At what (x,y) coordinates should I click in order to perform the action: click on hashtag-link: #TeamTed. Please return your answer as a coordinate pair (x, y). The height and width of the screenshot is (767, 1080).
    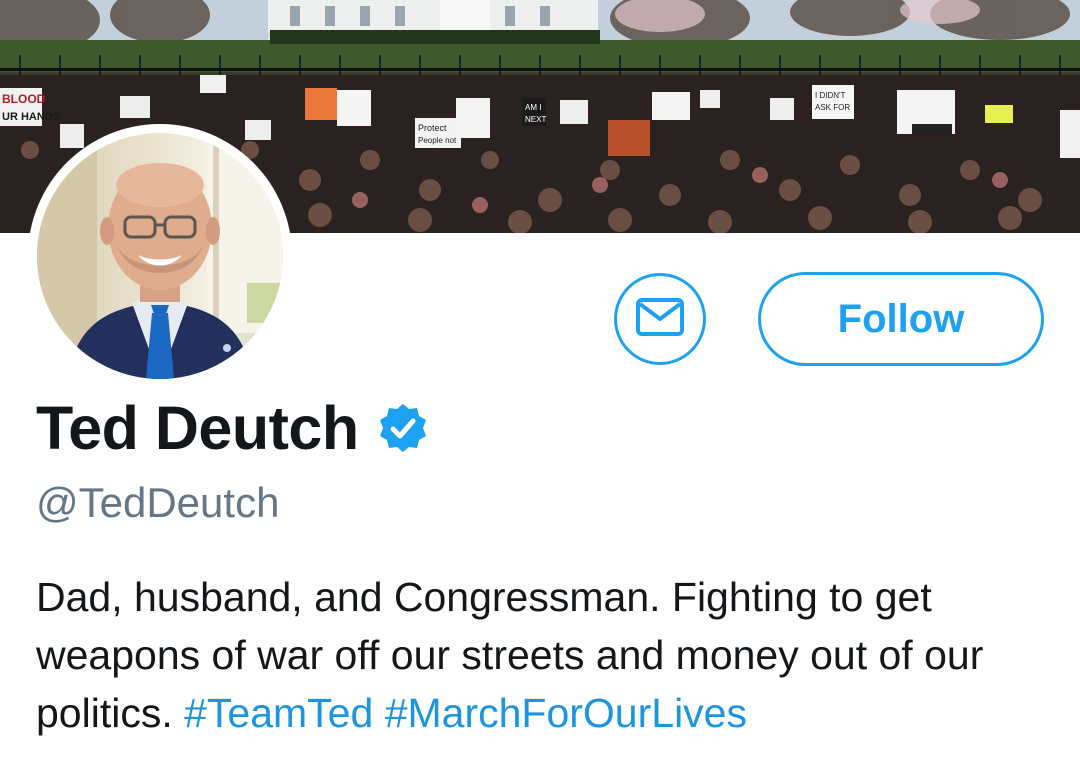
    Looking at the image, I should click on (278, 713).